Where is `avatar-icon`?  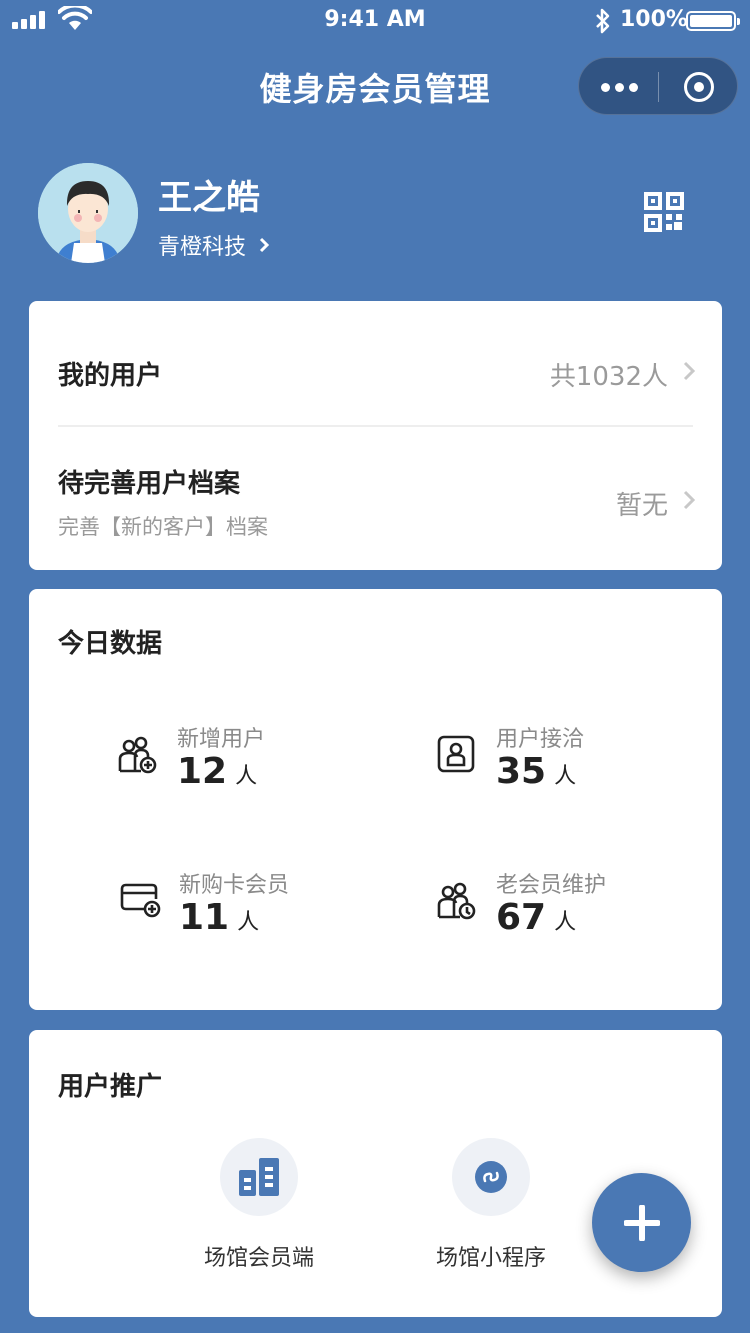
avatar-icon is located at coordinates (88, 213).